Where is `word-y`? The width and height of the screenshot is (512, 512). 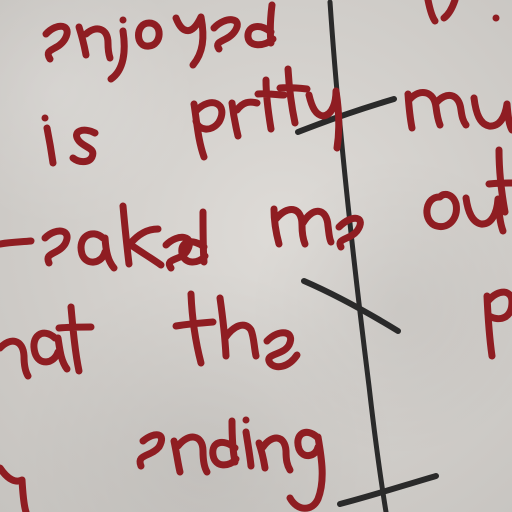 word-y is located at coordinates (15, 488).